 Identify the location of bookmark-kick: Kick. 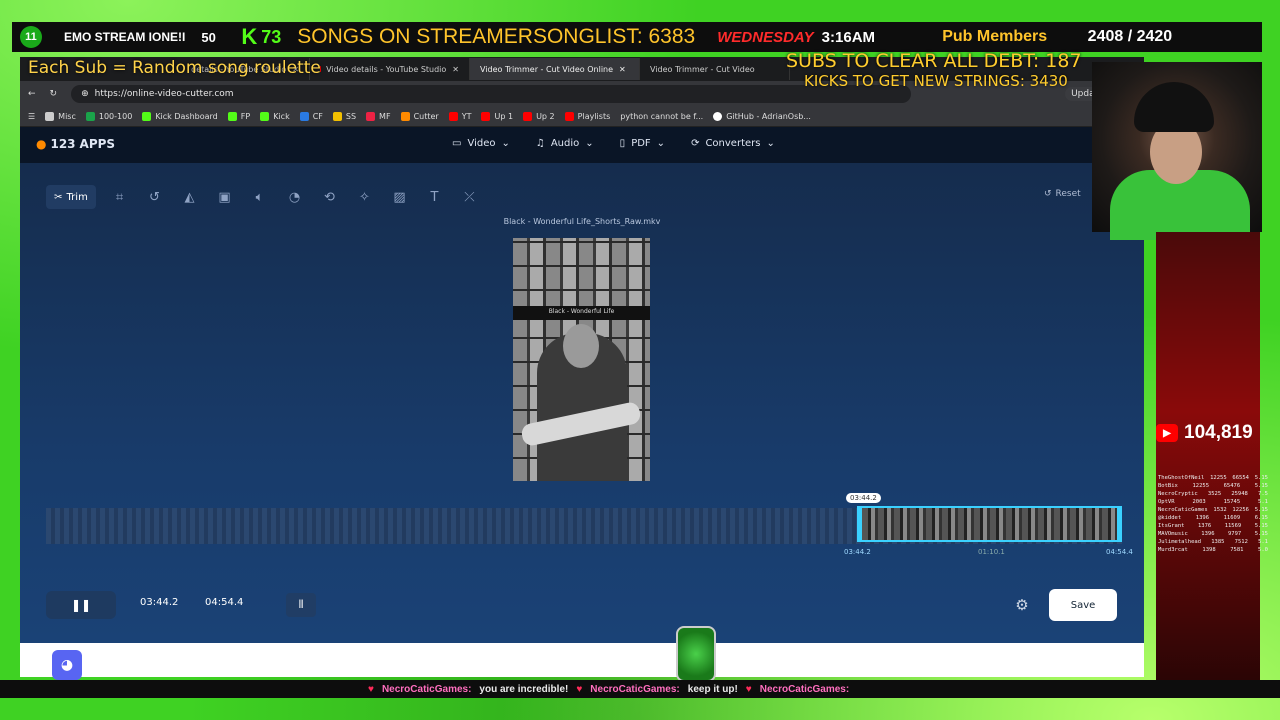
(275, 116).